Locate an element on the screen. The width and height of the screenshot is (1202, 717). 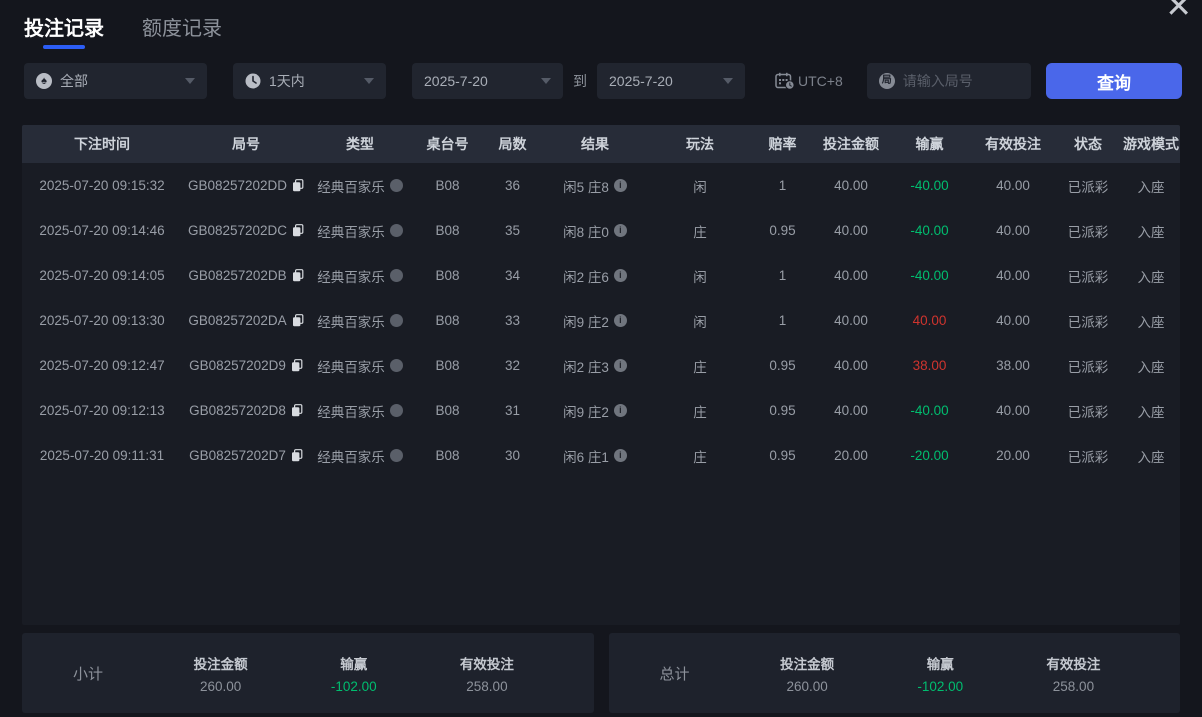
subtotal-panel: 小计 投注金额 260.00 输赢 -102.00 有效投注 258.00 is located at coordinates (308, 673).